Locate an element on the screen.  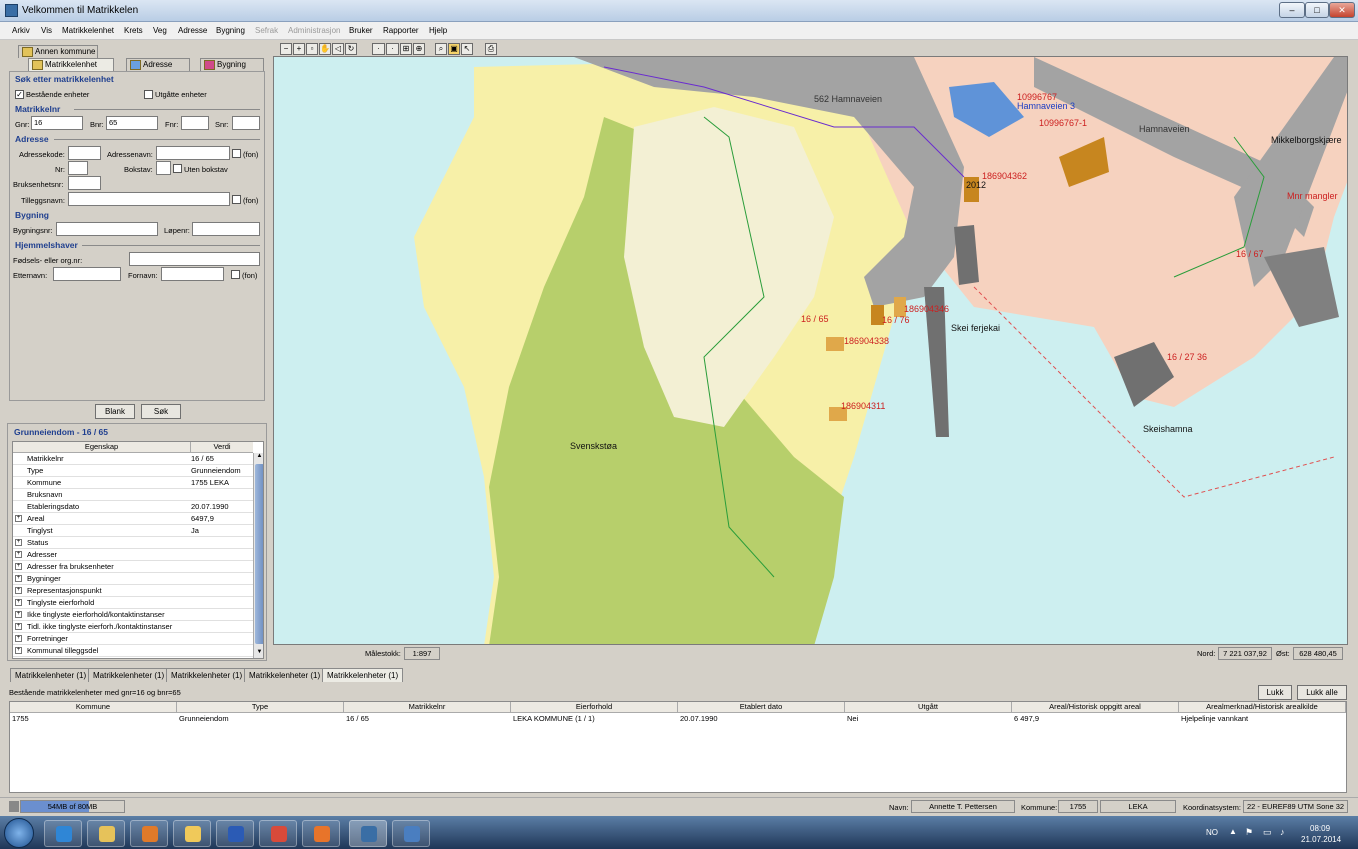
language-indicator: NO is located at coordinates (1212, 832).